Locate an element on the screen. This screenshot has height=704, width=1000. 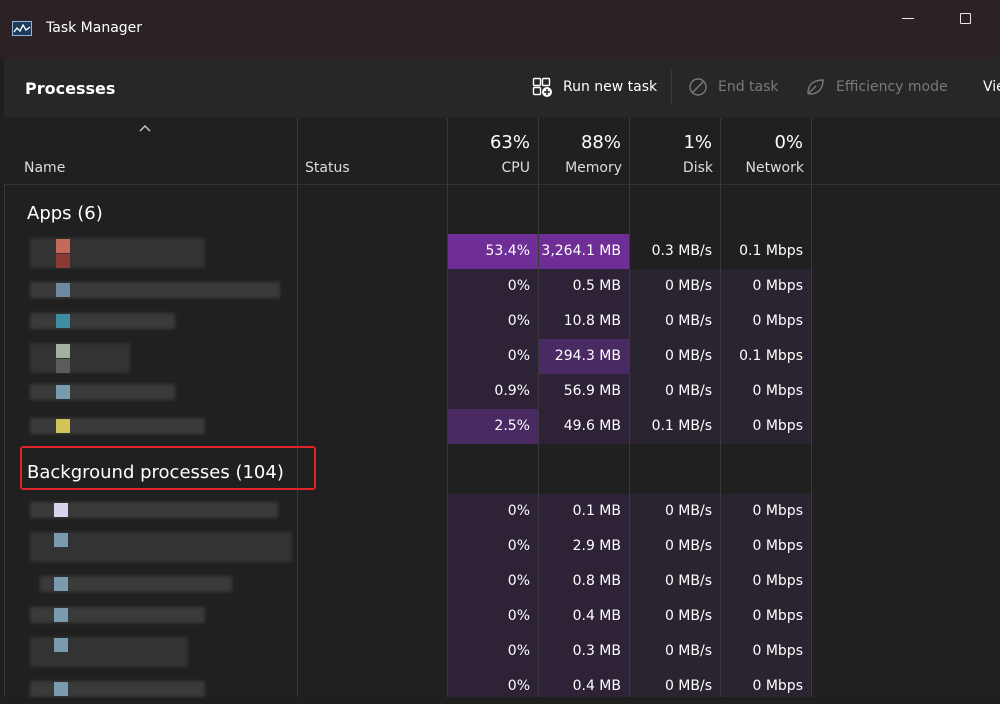
end-task-icon is located at coordinates (698, 87).